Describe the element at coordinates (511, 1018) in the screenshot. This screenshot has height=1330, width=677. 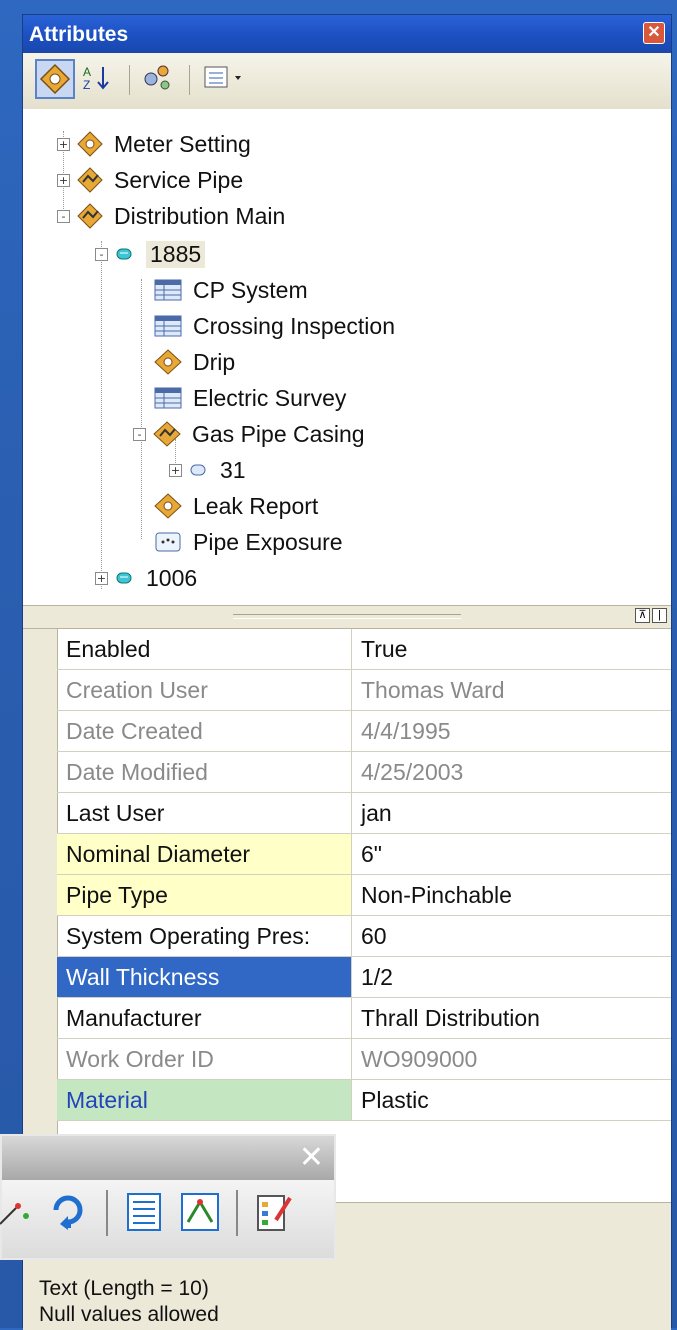
I see `attribute-value: Thrall Distribution` at that location.